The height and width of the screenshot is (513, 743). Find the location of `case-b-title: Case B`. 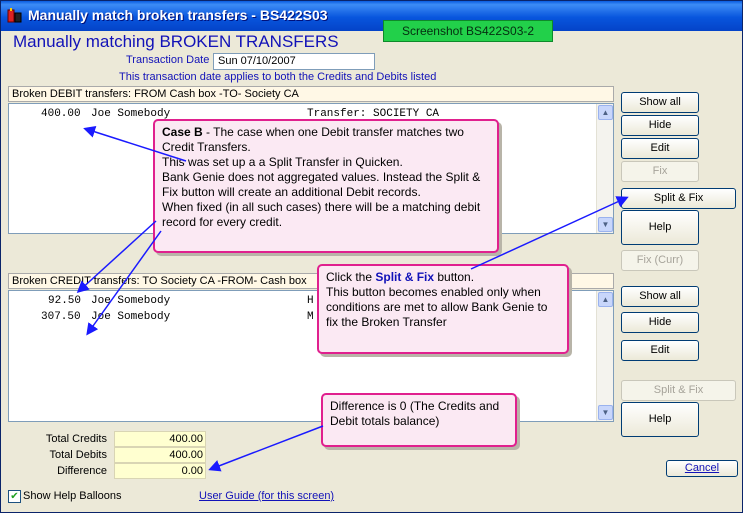

case-b-title: Case B is located at coordinates (182, 132).